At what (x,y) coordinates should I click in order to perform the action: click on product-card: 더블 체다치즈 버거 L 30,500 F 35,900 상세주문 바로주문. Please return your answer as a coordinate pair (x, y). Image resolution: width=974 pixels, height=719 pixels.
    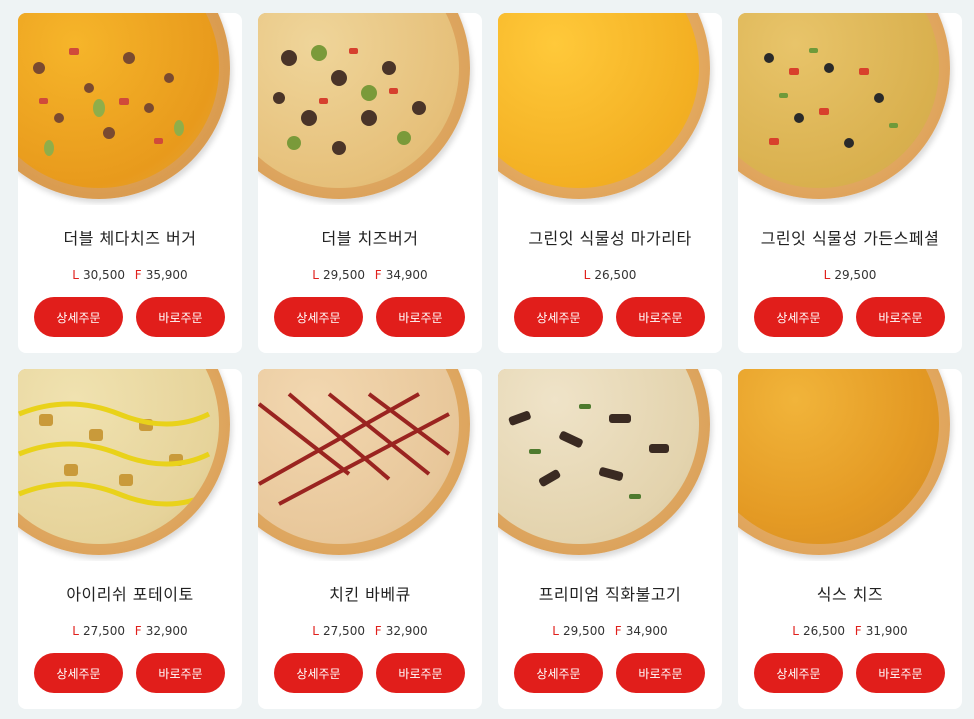
    Looking at the image, I should click on (130, 183).